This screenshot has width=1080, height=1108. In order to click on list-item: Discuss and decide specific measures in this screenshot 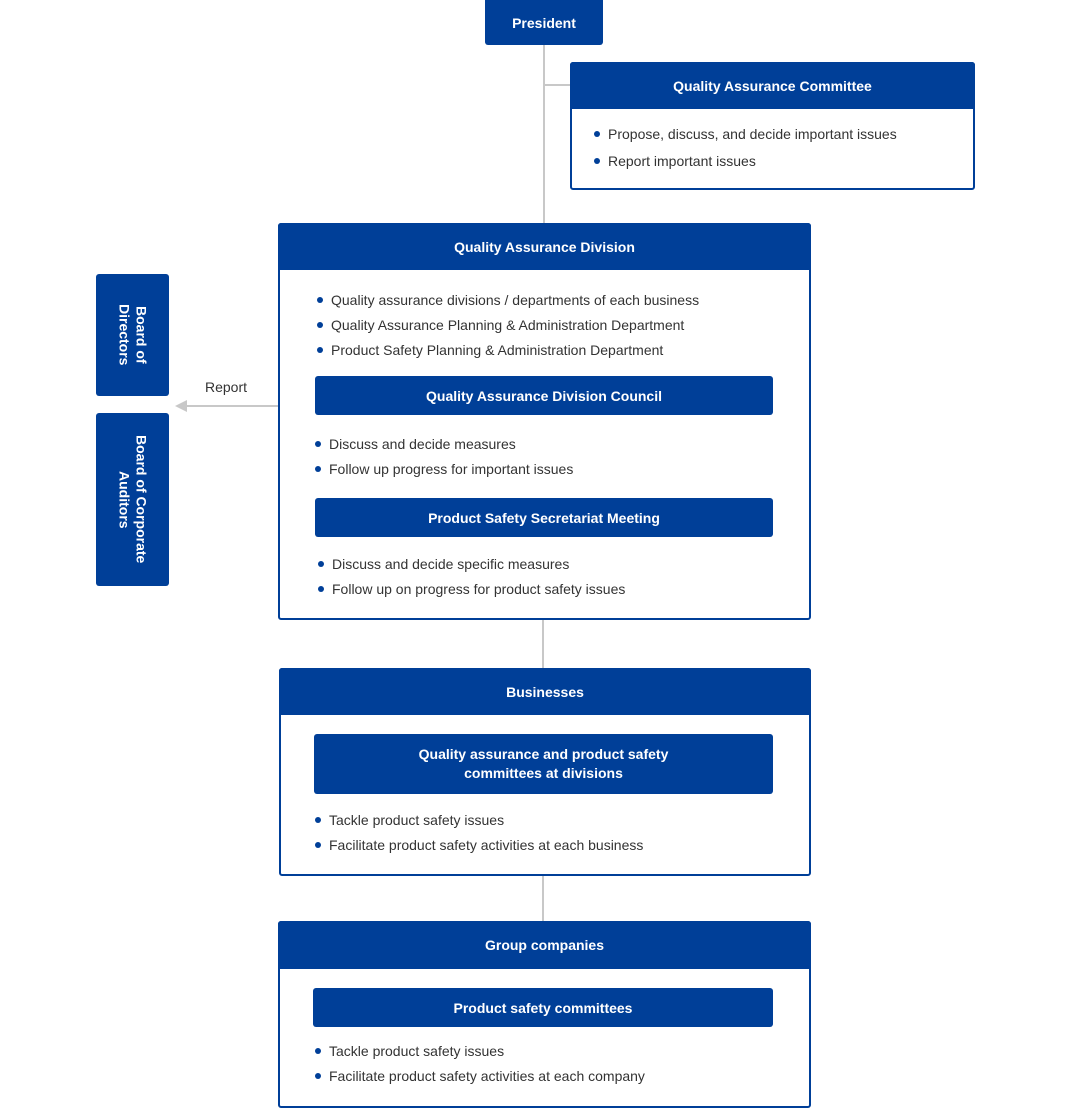, I will do `click(443, 564)`.